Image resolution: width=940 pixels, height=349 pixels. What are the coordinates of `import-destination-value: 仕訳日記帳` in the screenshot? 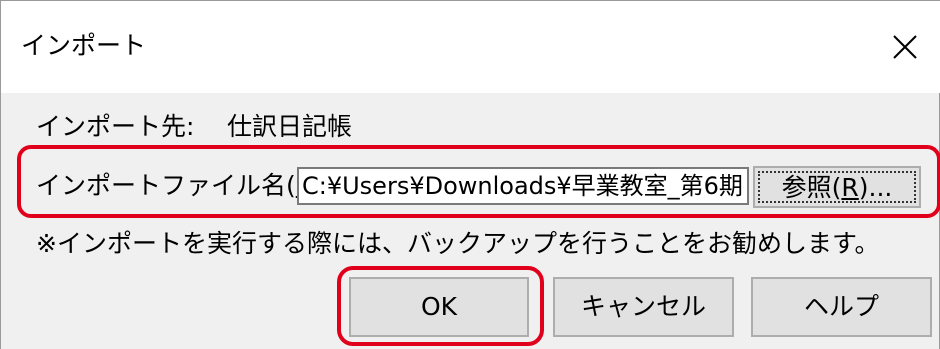 It's located at (290, 126).